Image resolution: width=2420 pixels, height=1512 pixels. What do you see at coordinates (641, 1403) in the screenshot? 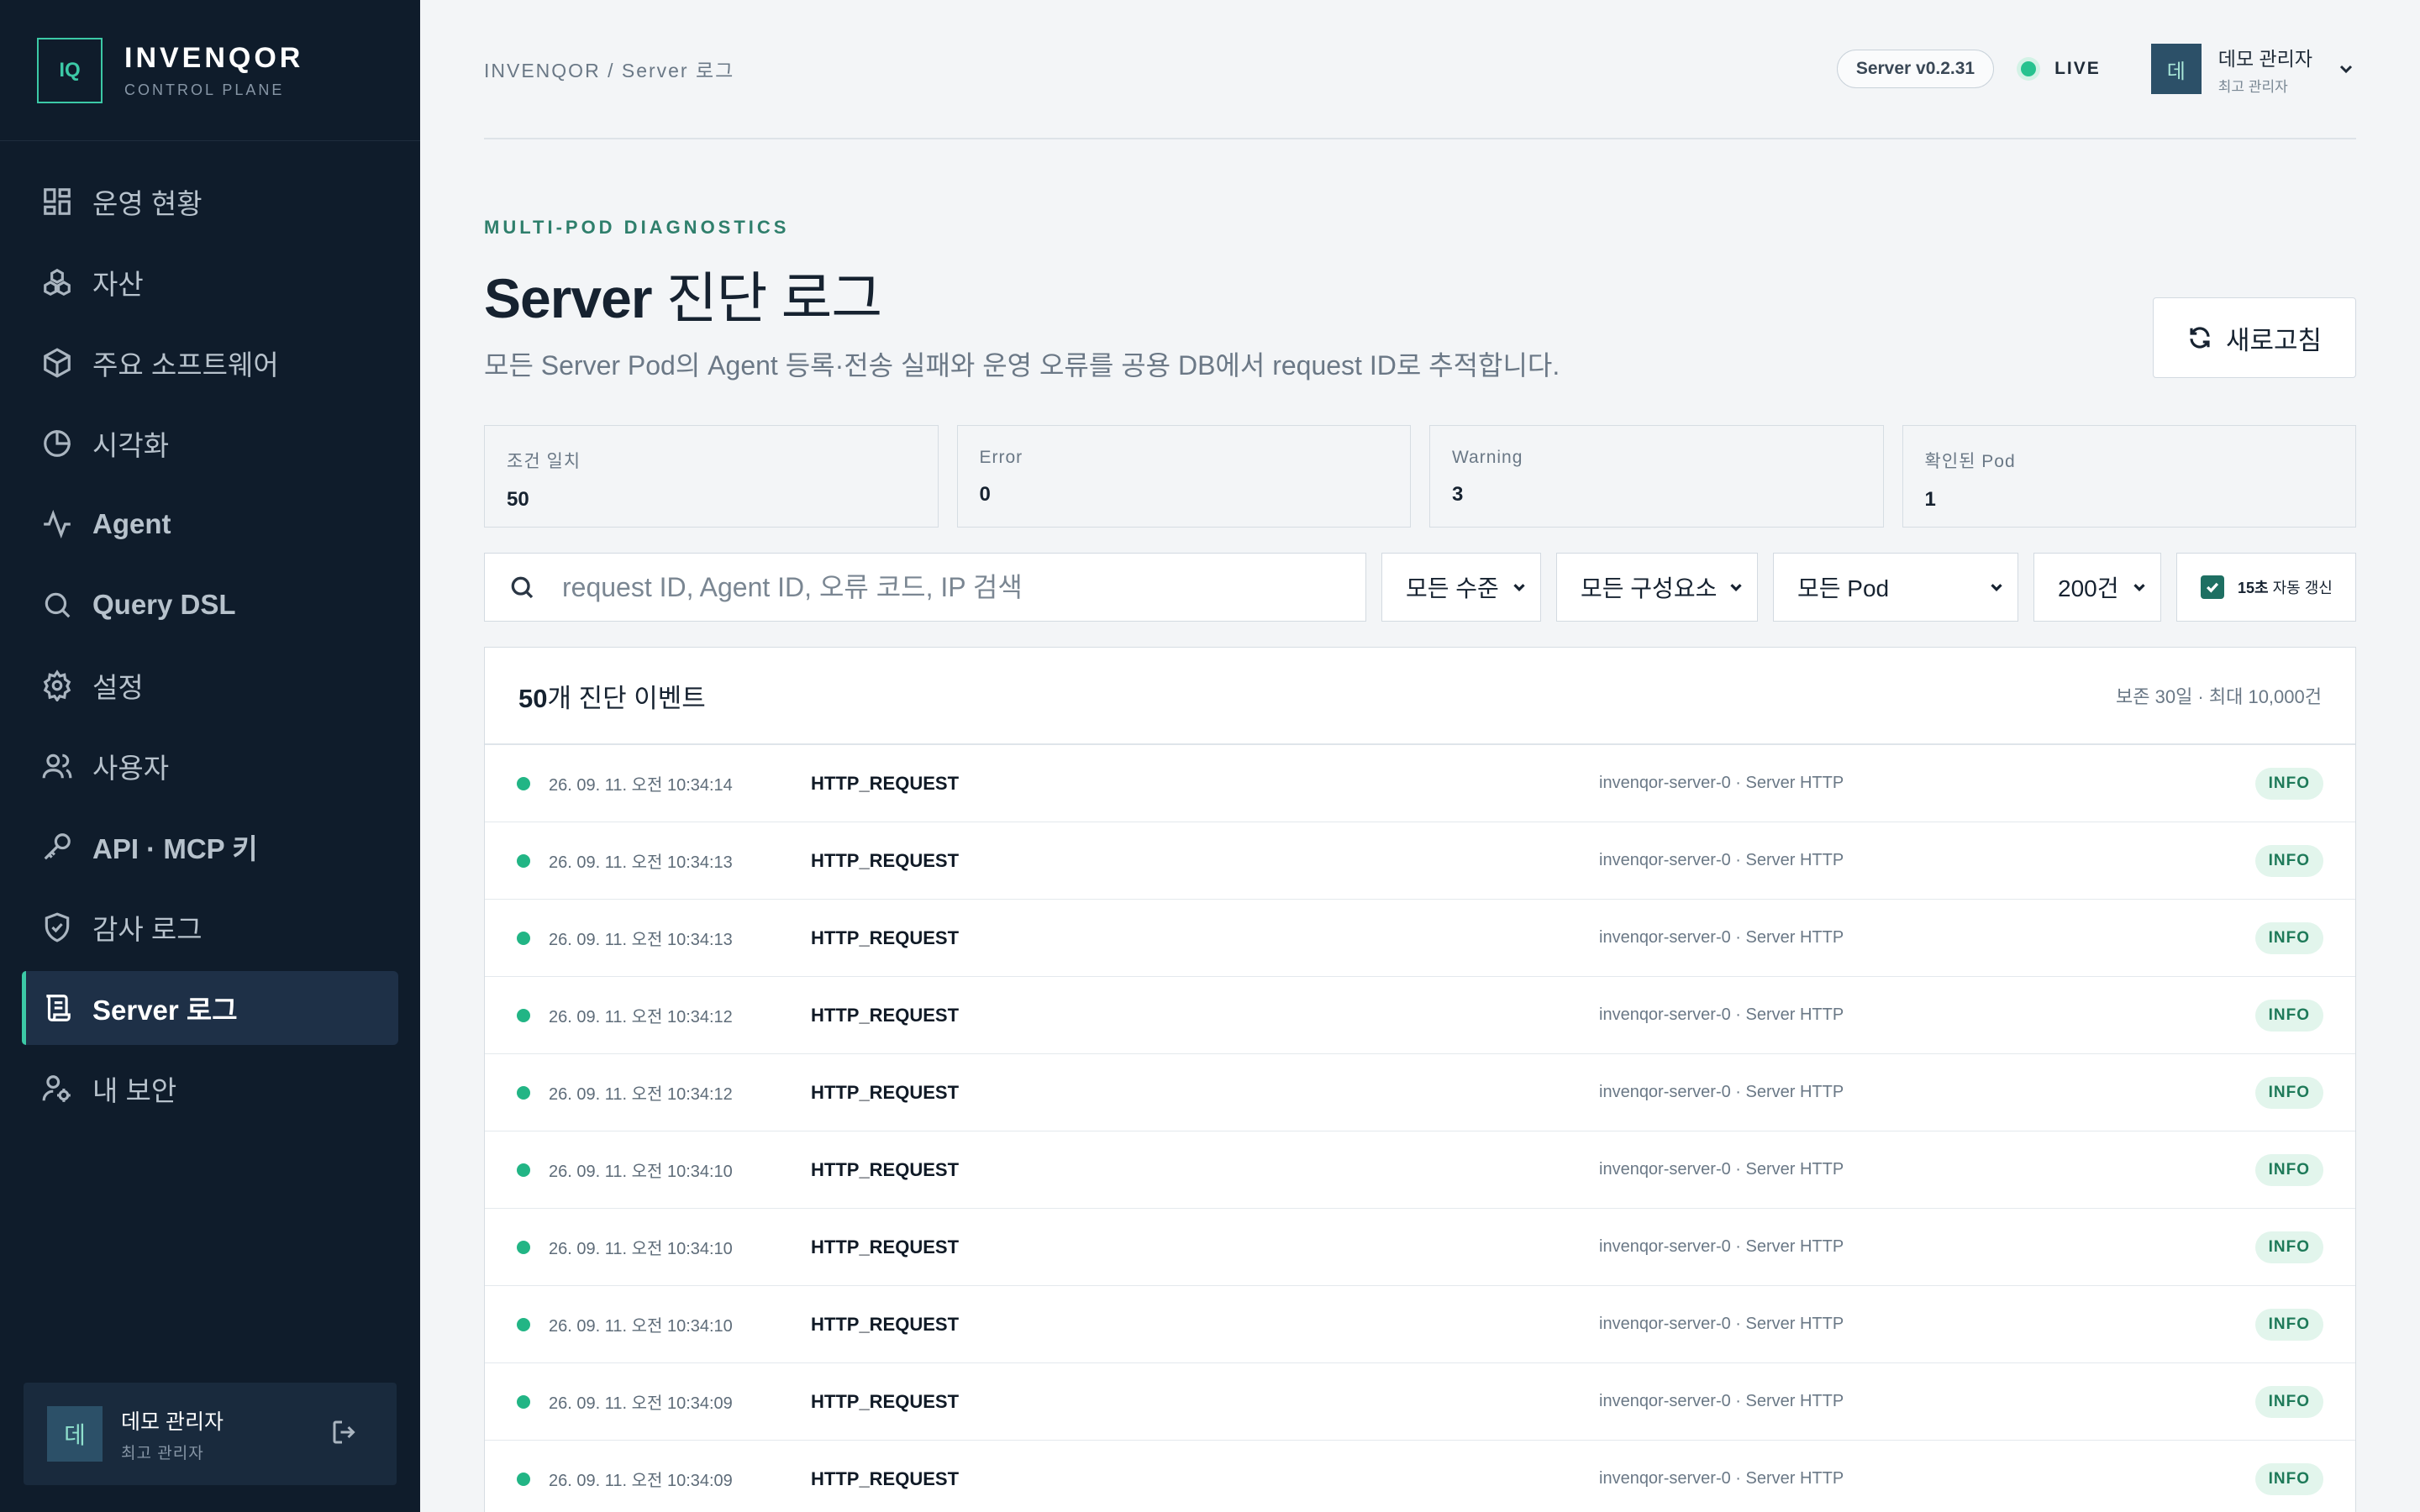
I see `event-time: 26. 09. 11. 오전 10:34:09` at bounding box center [641, 1403].